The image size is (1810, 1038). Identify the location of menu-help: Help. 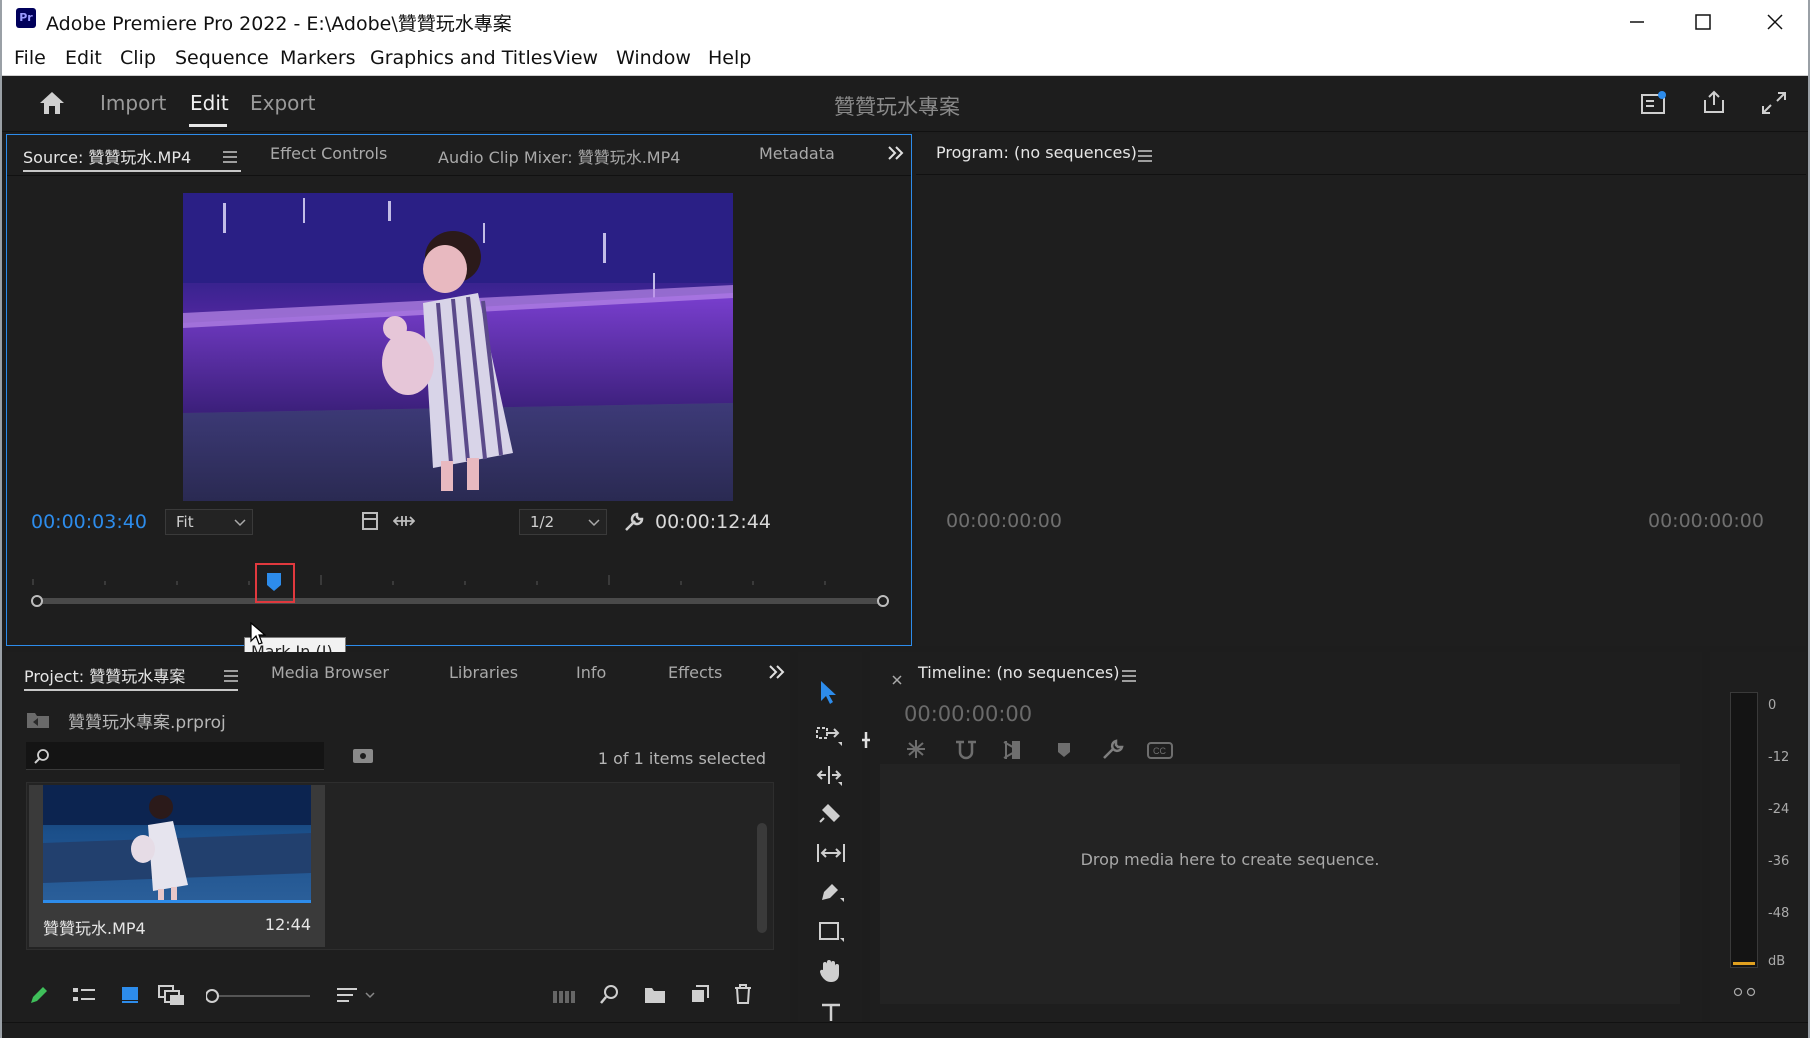
(729, 58).